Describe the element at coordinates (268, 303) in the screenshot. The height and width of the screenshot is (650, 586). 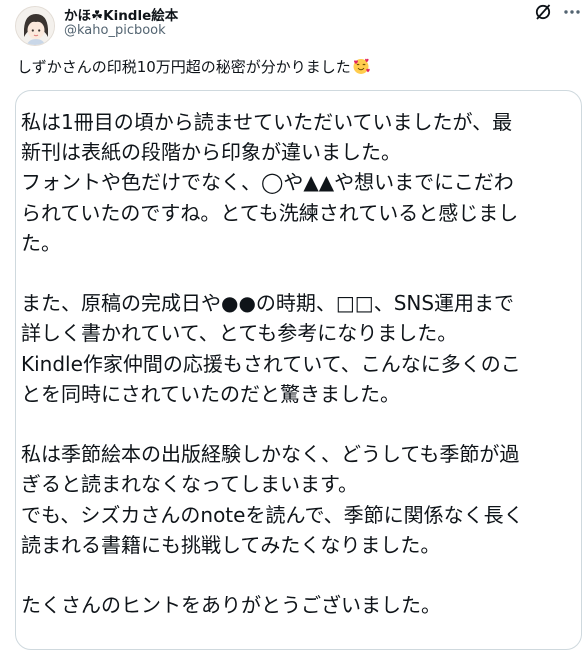
I see `quote-line: また、原稿の完成日や●●の時期、□□、SNS運用まで` at that location.